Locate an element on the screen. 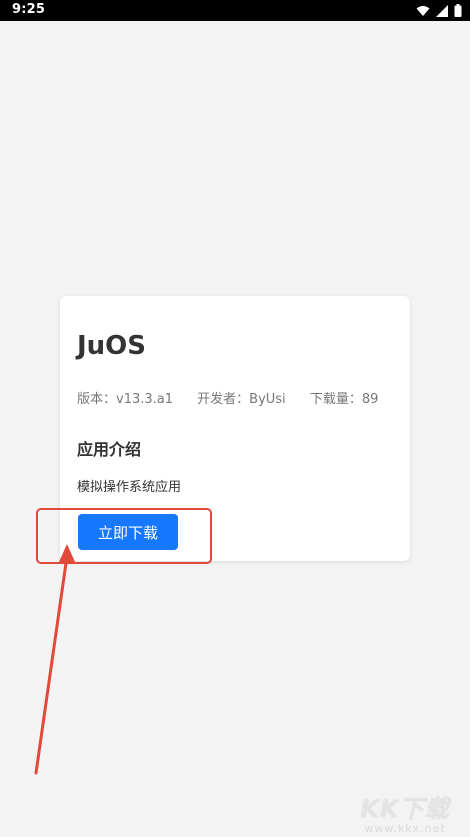 This screenshot has height=837, width=470. app-title: JuOS is located at coordinates (112, 346).